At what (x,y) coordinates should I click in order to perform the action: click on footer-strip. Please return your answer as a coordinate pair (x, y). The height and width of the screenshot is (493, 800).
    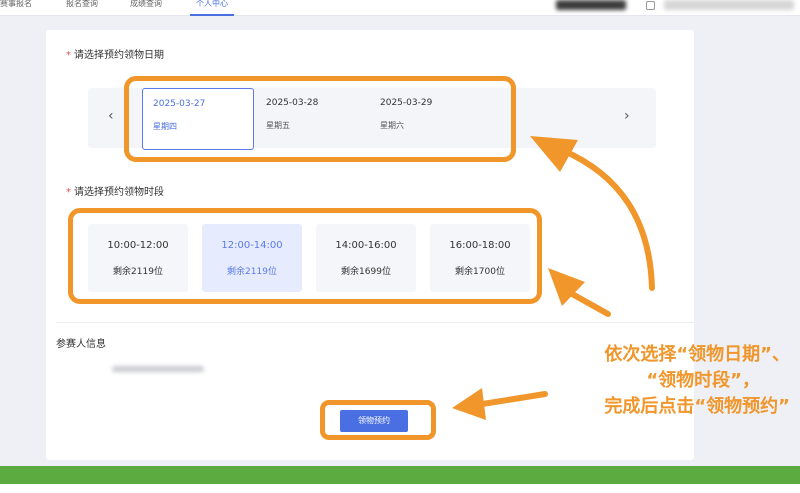
    Looking at the image, I should click on (400, 488).